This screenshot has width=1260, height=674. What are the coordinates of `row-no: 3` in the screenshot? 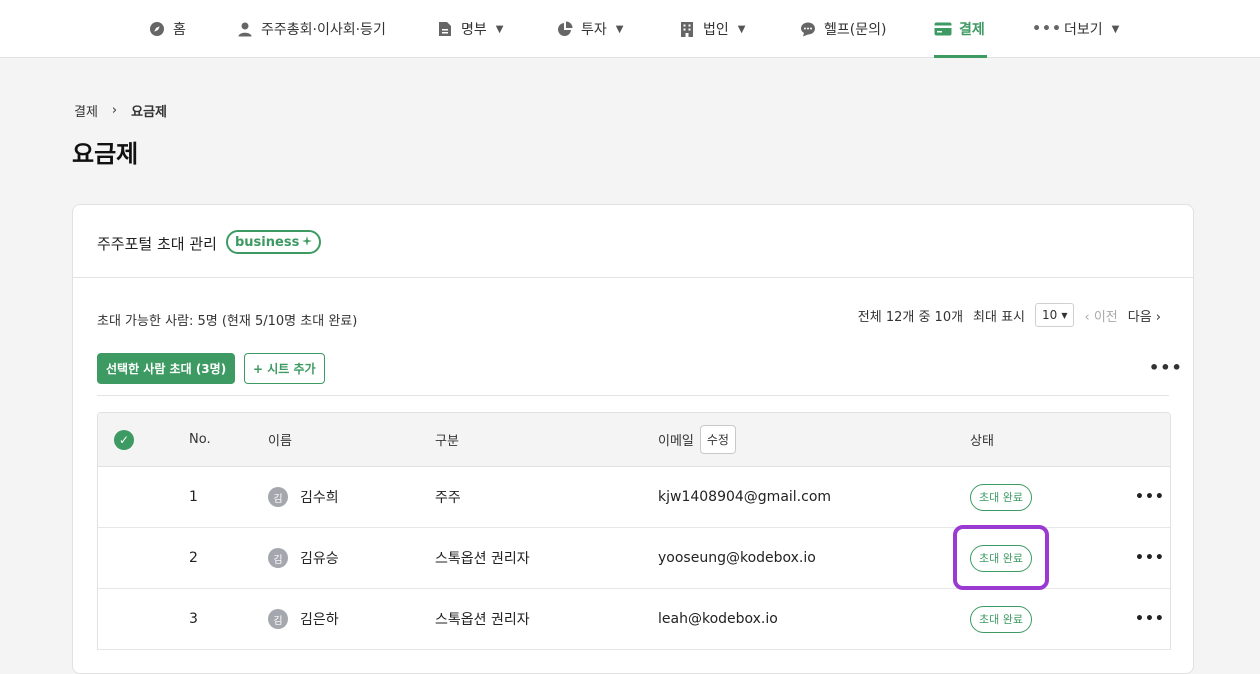 It's located at (193, 619).